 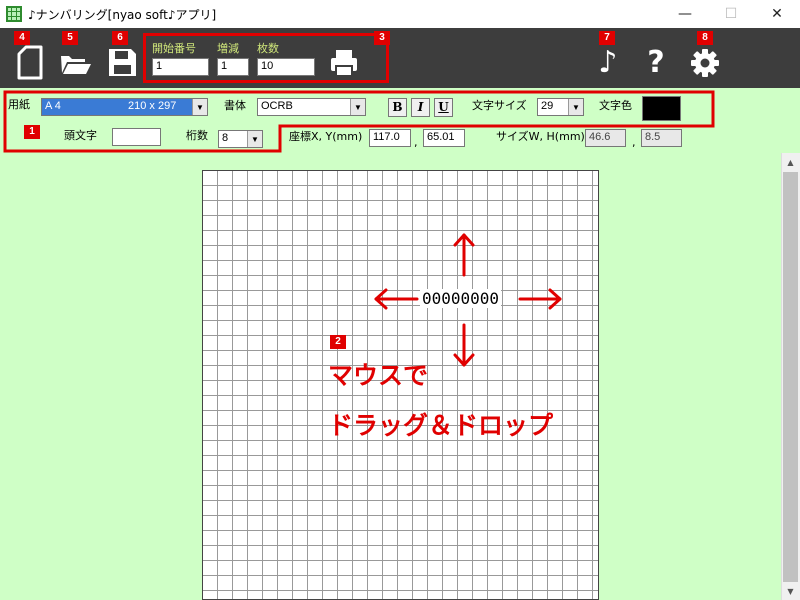 I want to click on gear-icon, so click(x=705, y=63).